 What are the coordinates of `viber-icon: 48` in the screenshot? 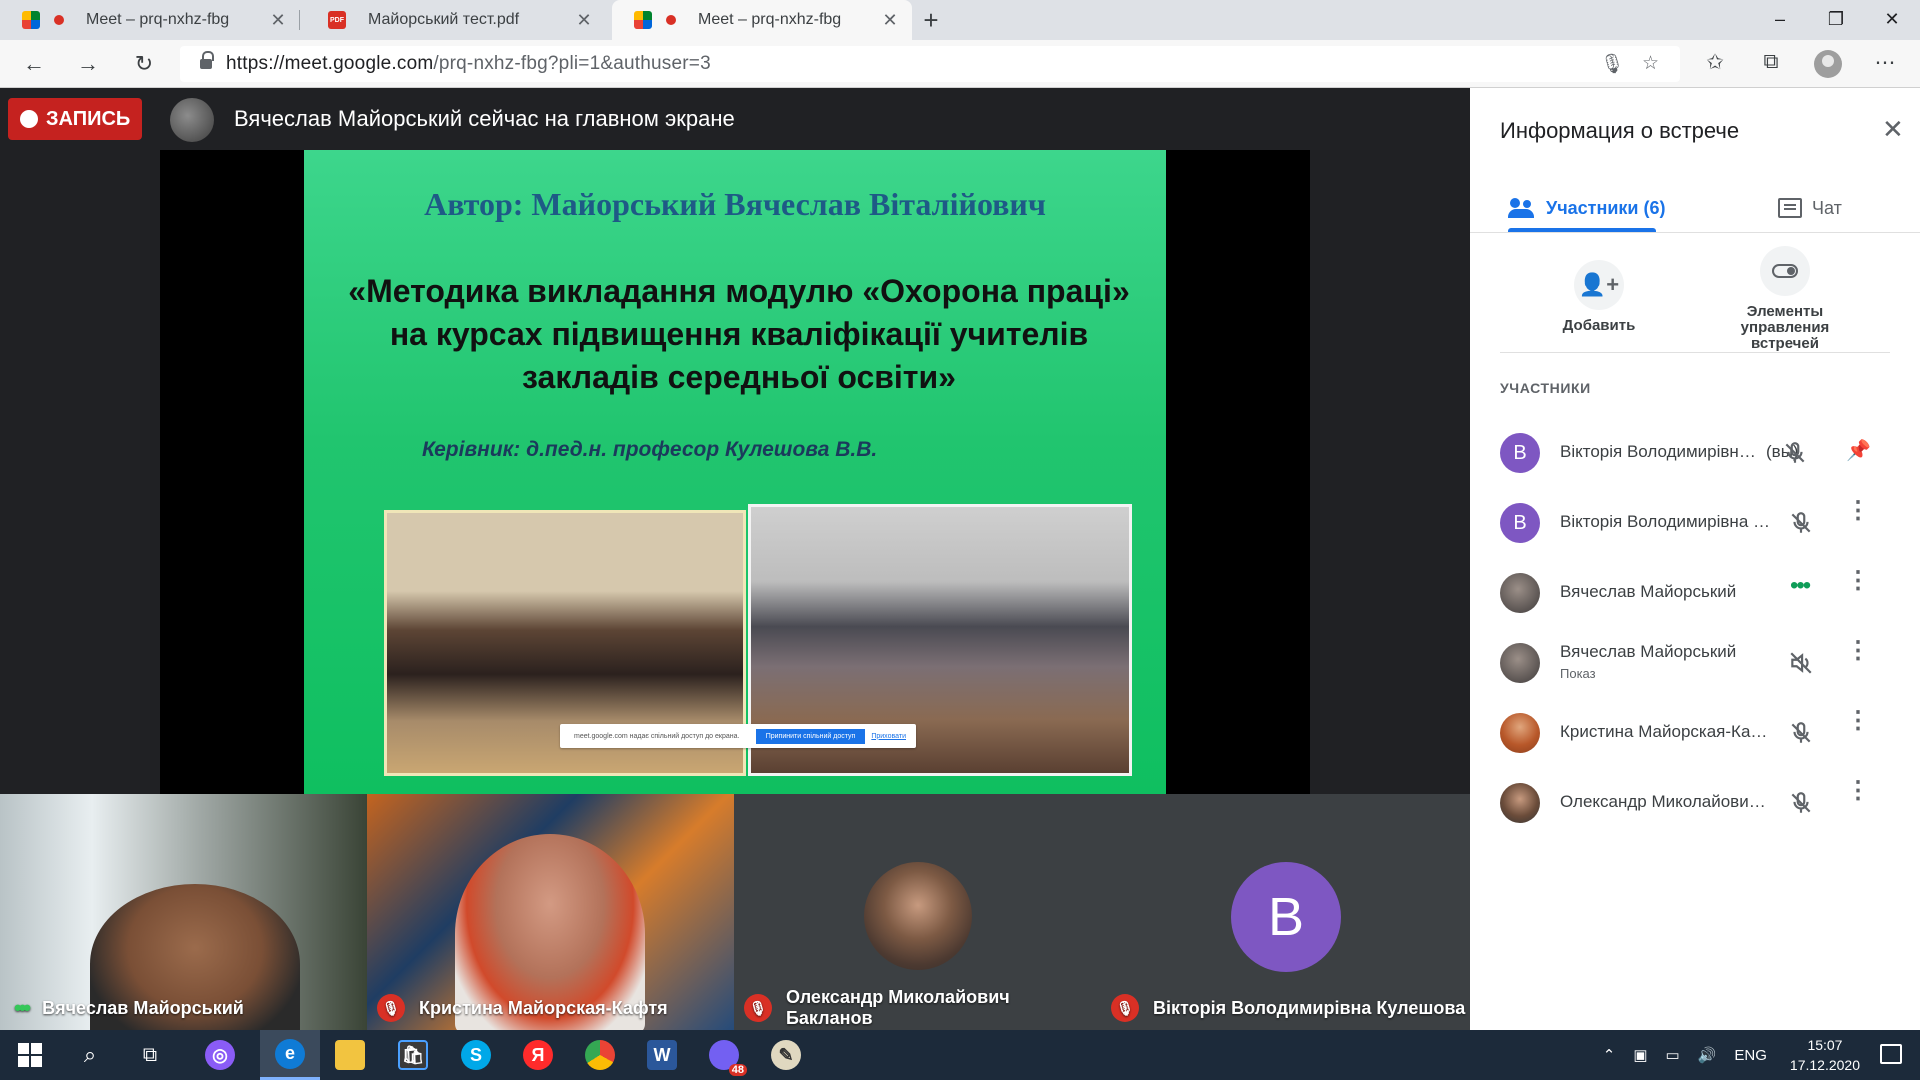 It's located at (724, 1055).